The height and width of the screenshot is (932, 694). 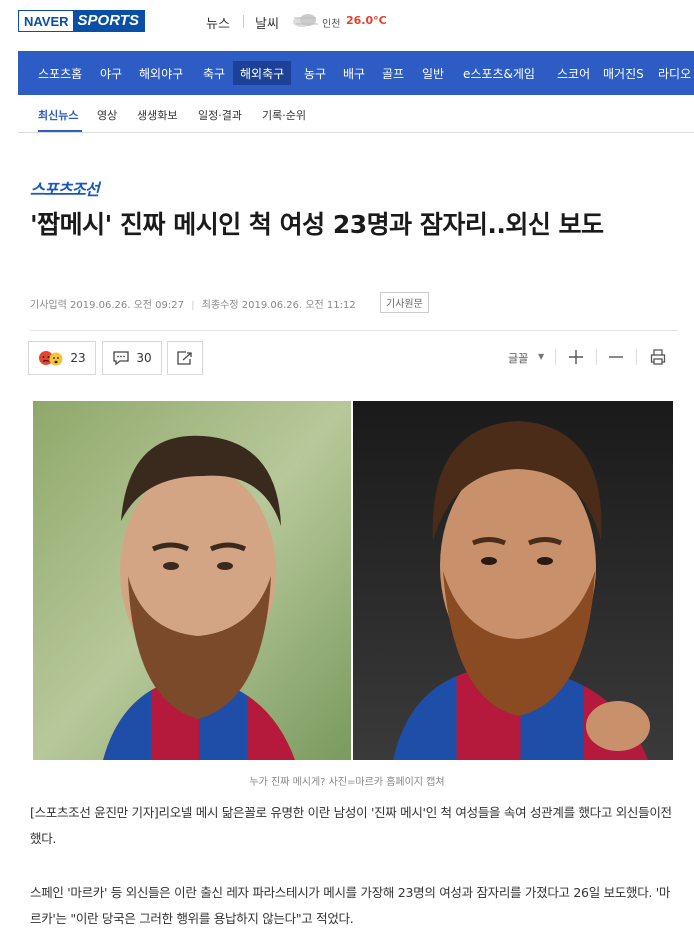 I want to click on chevron-down-icon: ▼, so click(x=541, y=356).